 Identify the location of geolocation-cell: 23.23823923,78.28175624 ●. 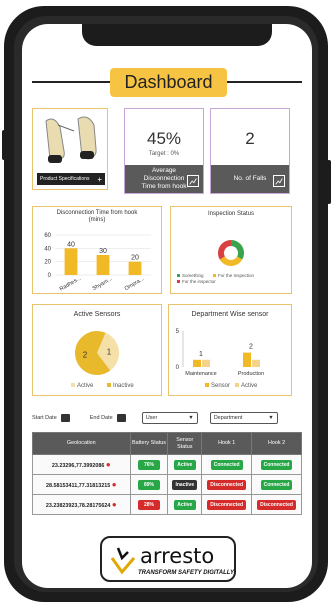
(81, 504).